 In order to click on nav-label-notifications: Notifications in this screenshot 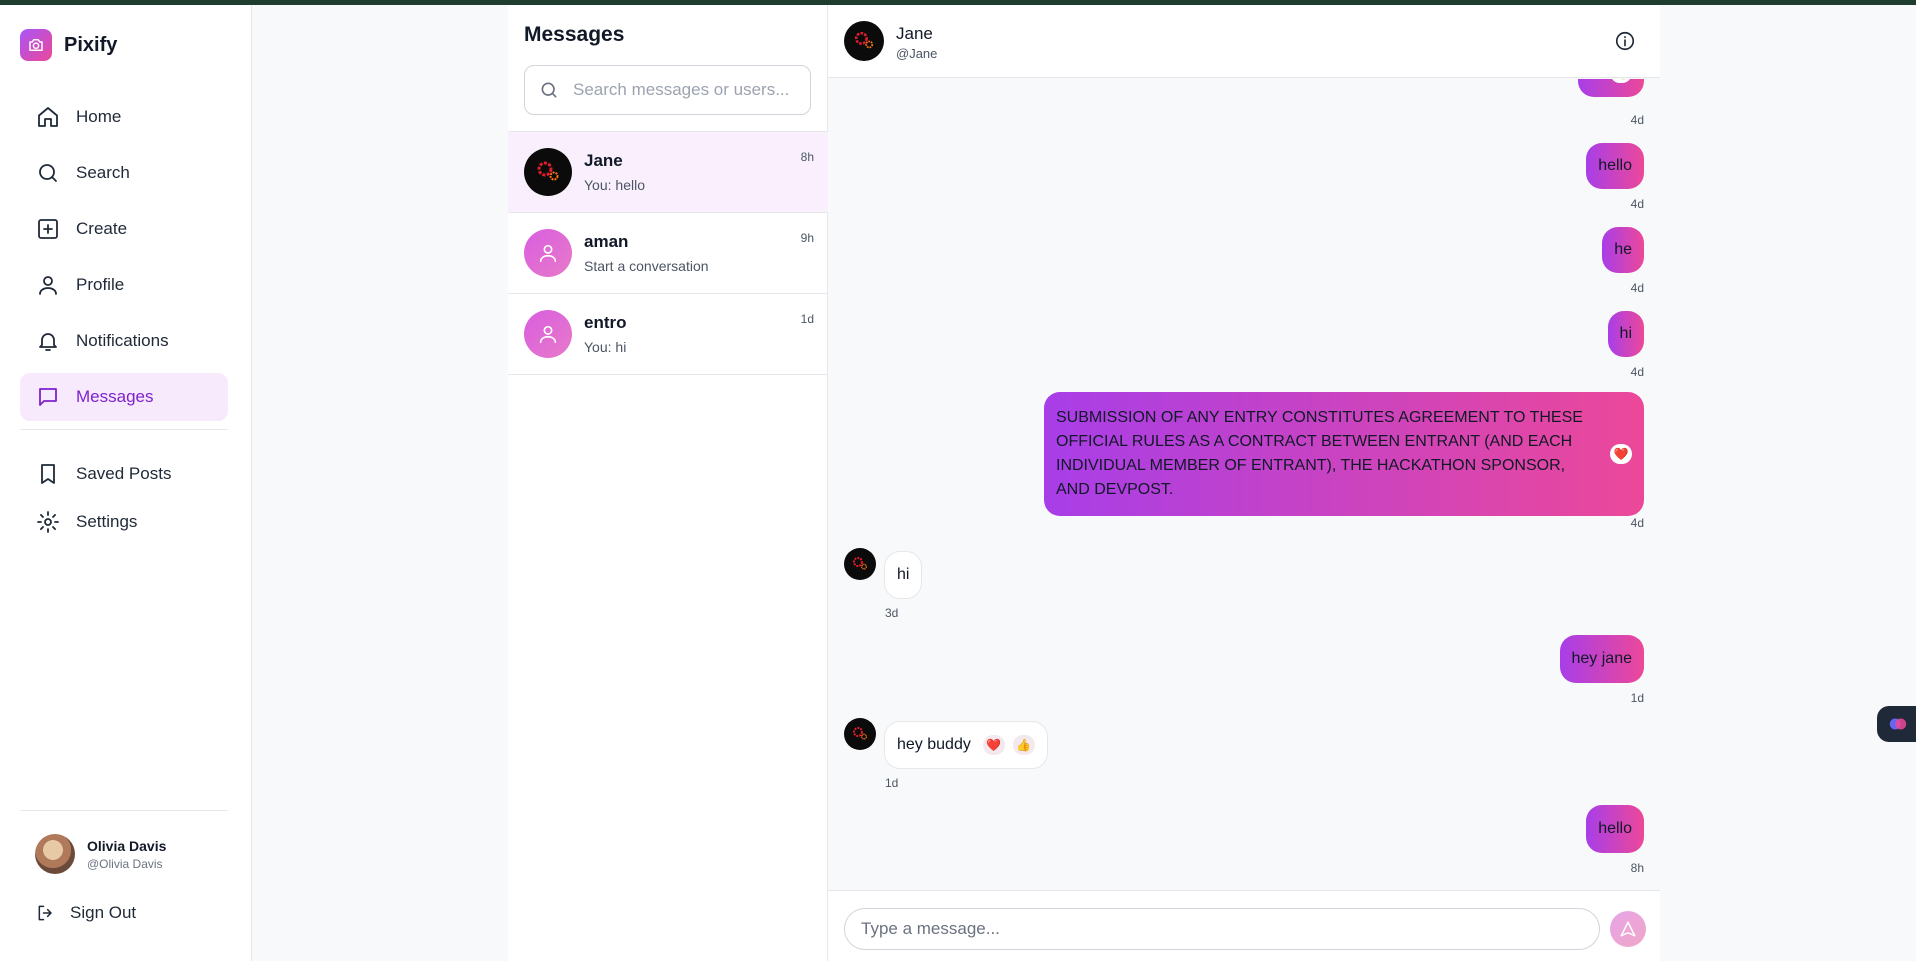, I will do `click(122, 340)`.